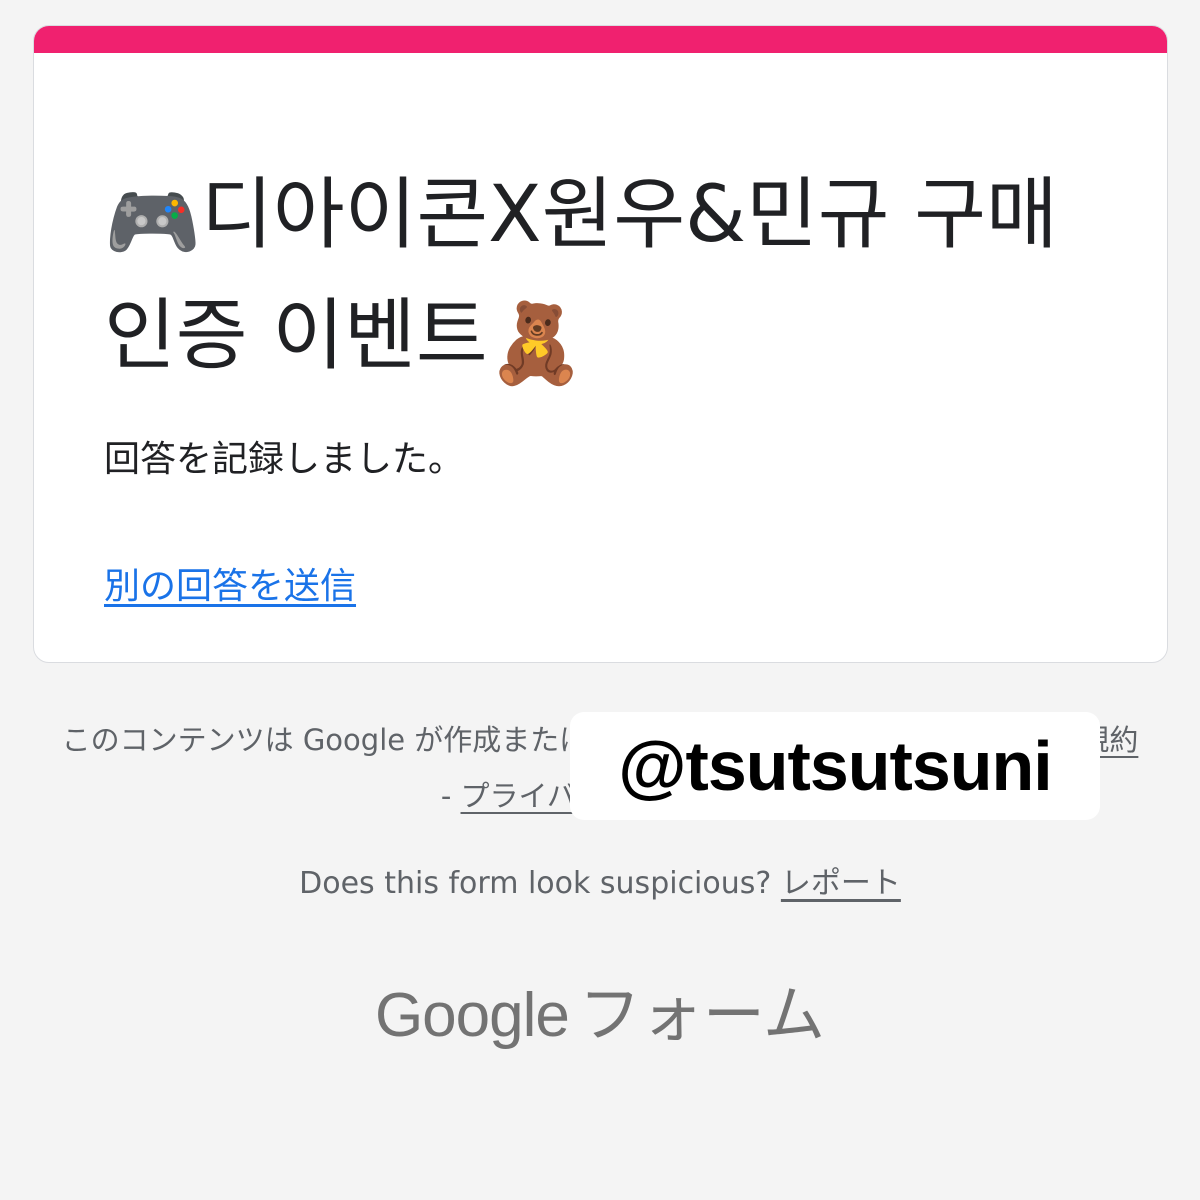 The height and width of the screenshot is (1200, 1200). Describe the element at coordinates (230, 587) in the screenshot. I see `submit-another-response-link: 別の回答を送信` at that location.